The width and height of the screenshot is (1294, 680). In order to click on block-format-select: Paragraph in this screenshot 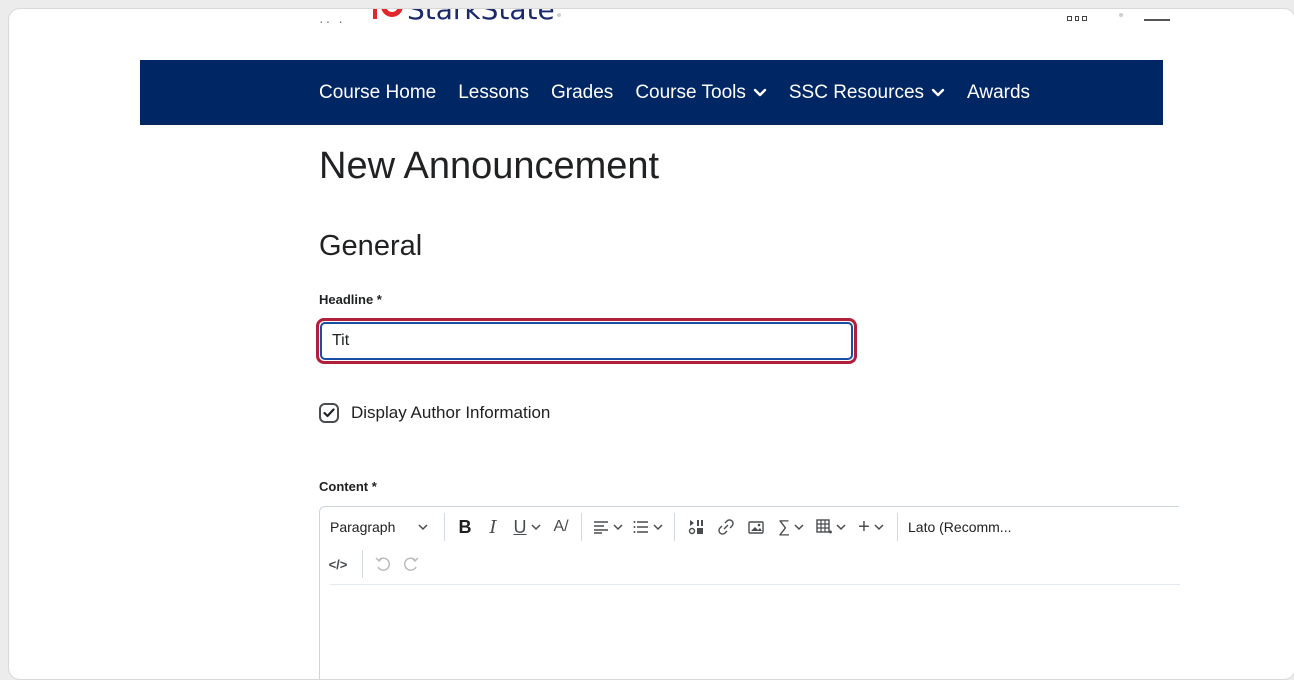, I will do `click(379, 527)`.